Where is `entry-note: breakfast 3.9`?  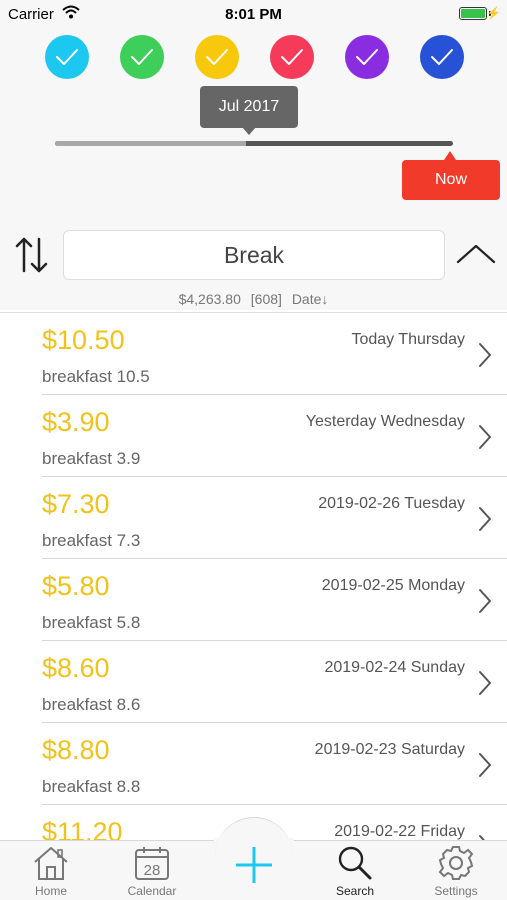
entry-note: breakfast 3.9 is located at coordinates (91, 458).